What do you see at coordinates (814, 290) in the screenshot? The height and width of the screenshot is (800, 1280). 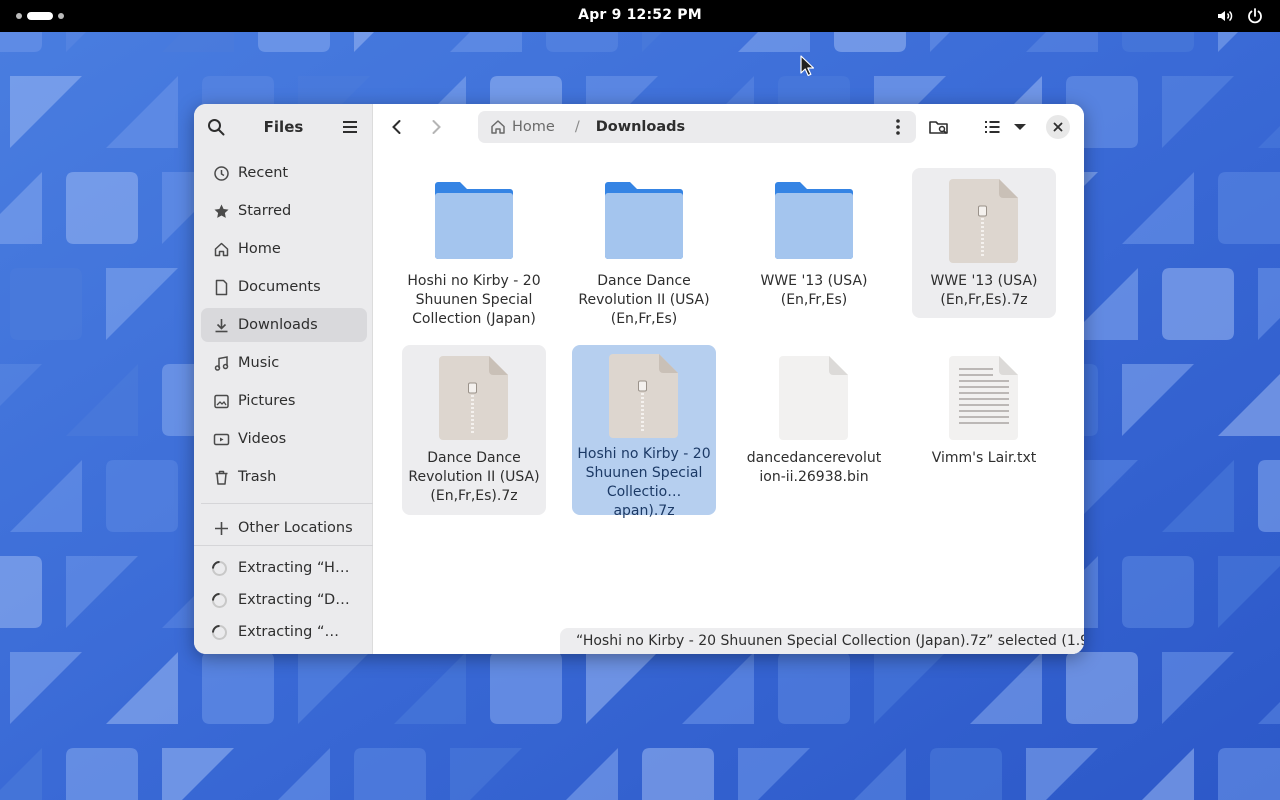 I see `file-name: WWE '13 (USA) (En,Fr,Es)` at bounding box center [814, 290].